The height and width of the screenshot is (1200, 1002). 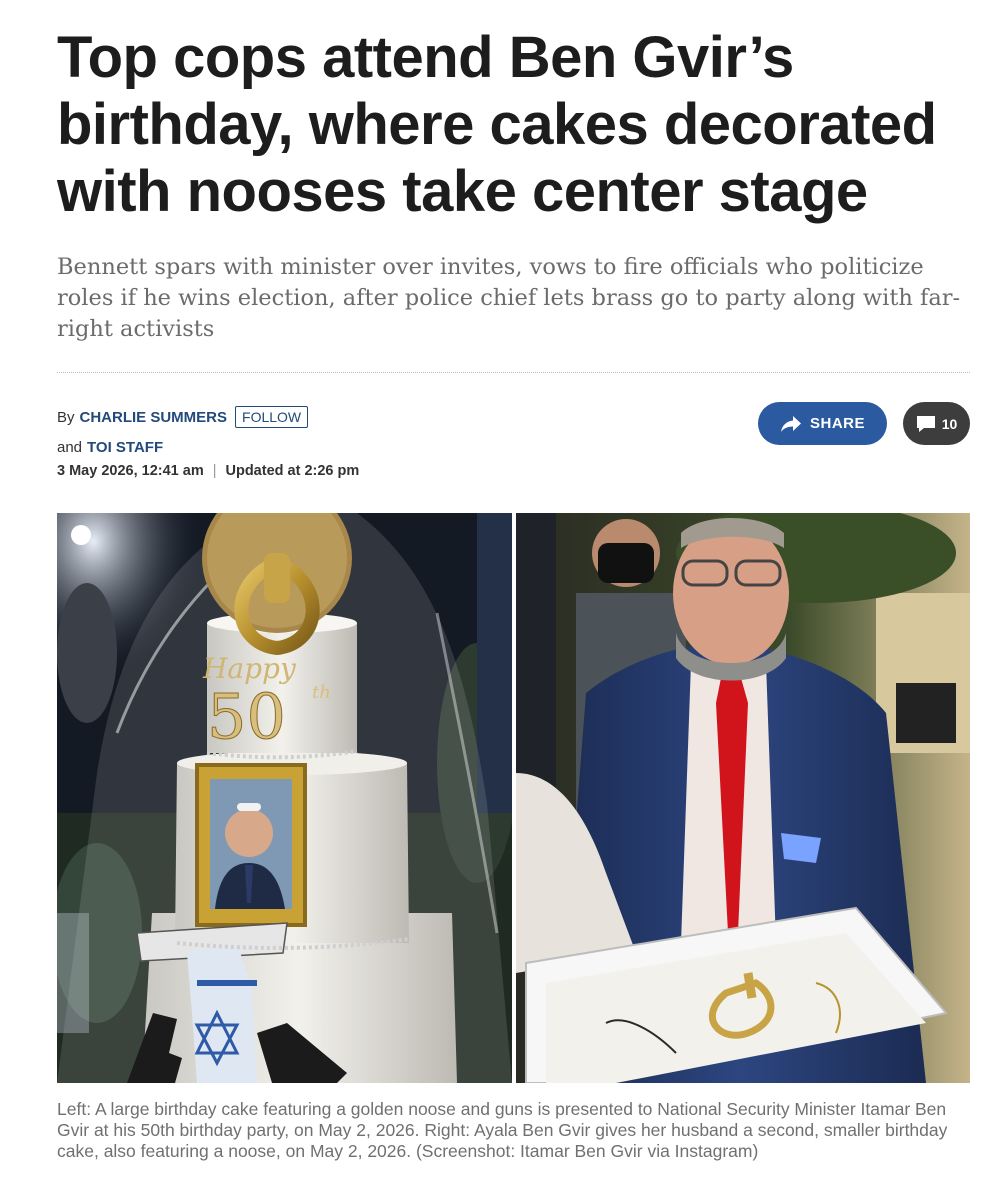 I want to click on by-label: By, so click(x=66, y=417).